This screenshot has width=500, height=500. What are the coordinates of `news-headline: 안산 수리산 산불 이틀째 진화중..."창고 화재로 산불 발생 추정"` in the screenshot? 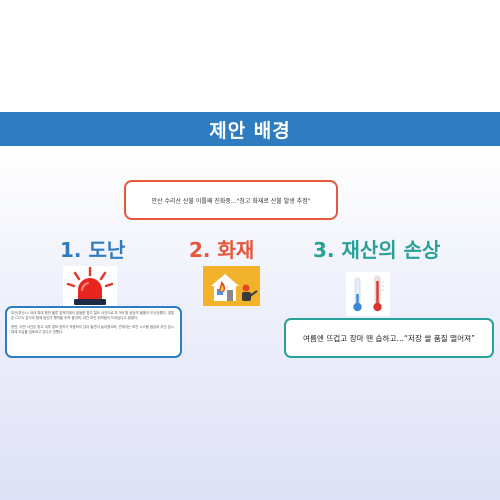 It's located at (231, 201).